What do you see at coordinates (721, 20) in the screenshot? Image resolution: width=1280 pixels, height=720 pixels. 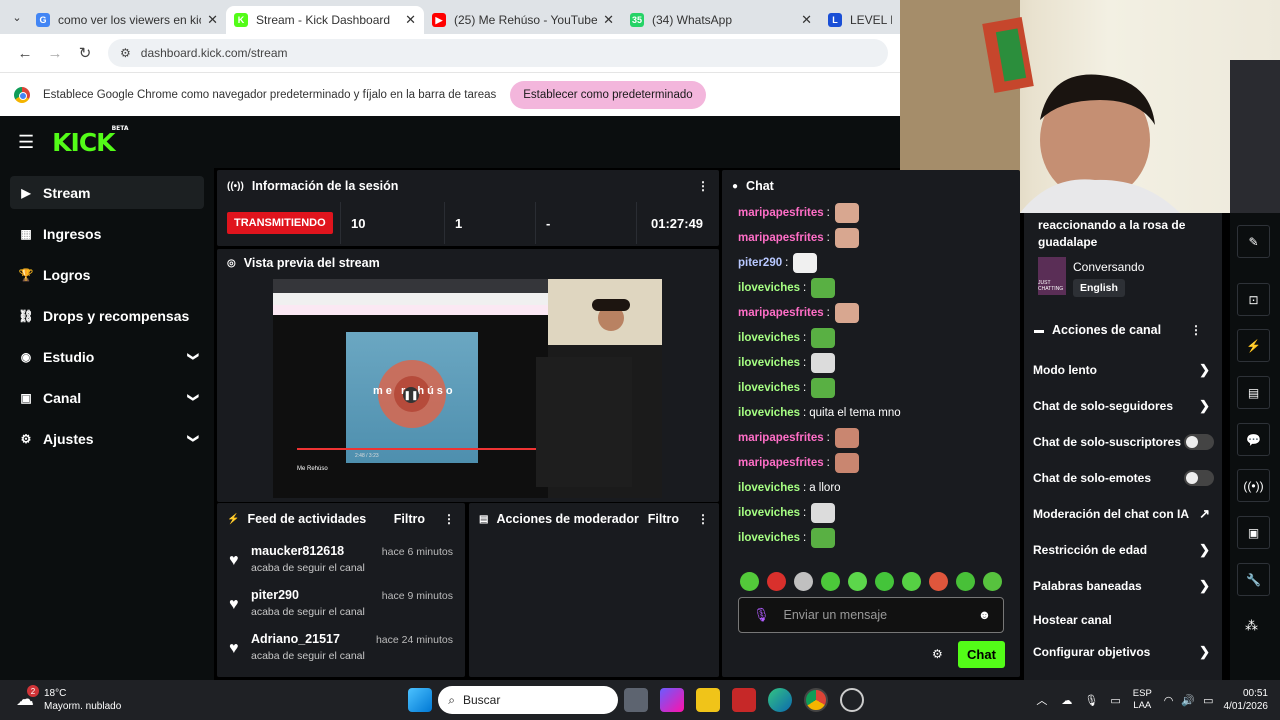 I see `browser-tab: 35 (34) WhatsApp ✕` at bounding box center [721, 20].